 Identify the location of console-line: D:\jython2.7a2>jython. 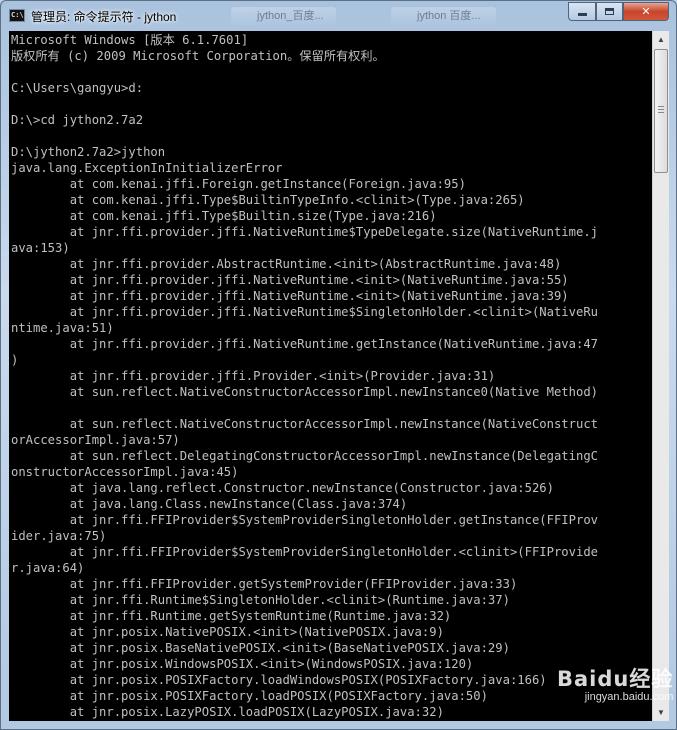
(88, 152).